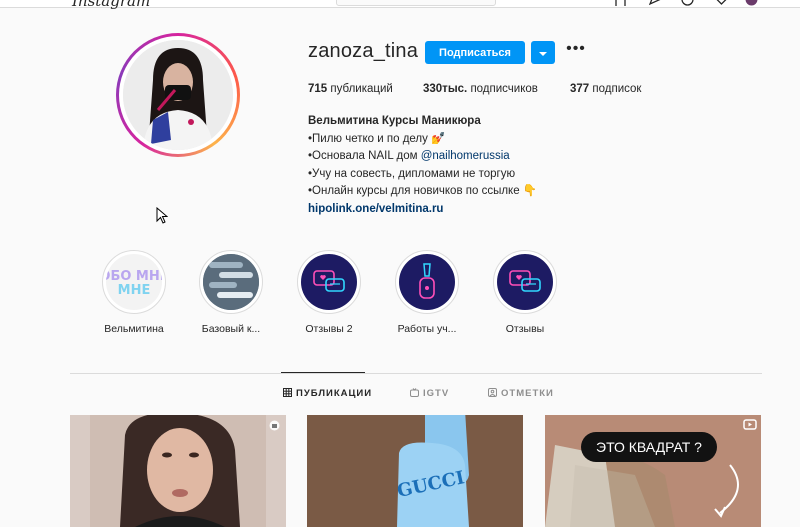 The width and height of the screenshot is (800, 527). I want to click on story-highlight-label: Вельмитина, so click(134, 329).